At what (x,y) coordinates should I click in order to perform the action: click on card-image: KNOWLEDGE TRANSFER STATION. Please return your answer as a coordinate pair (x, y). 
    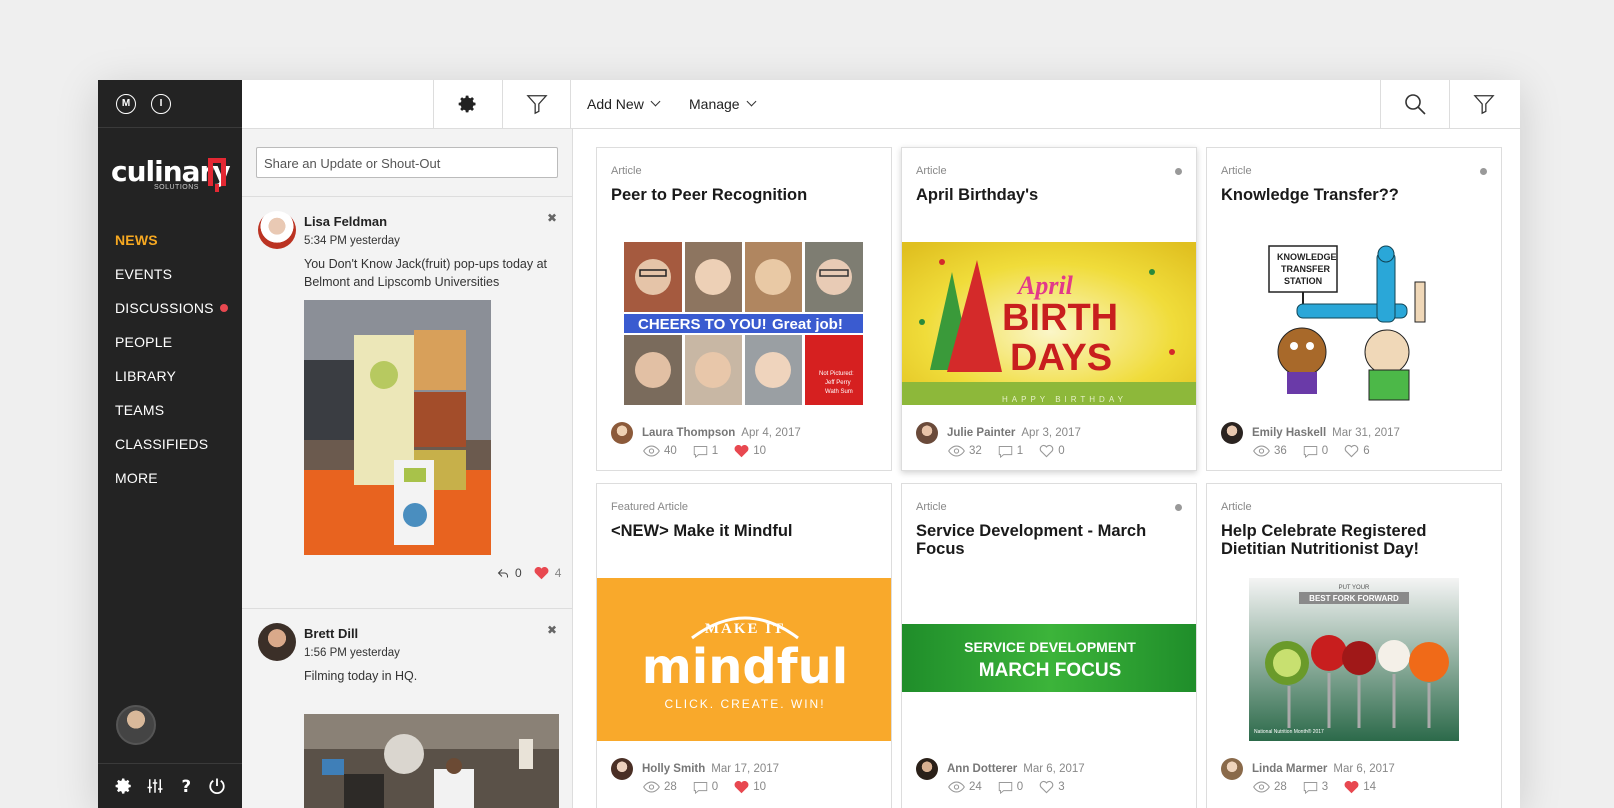
    Looking at the image, I should click on (1357, 323).